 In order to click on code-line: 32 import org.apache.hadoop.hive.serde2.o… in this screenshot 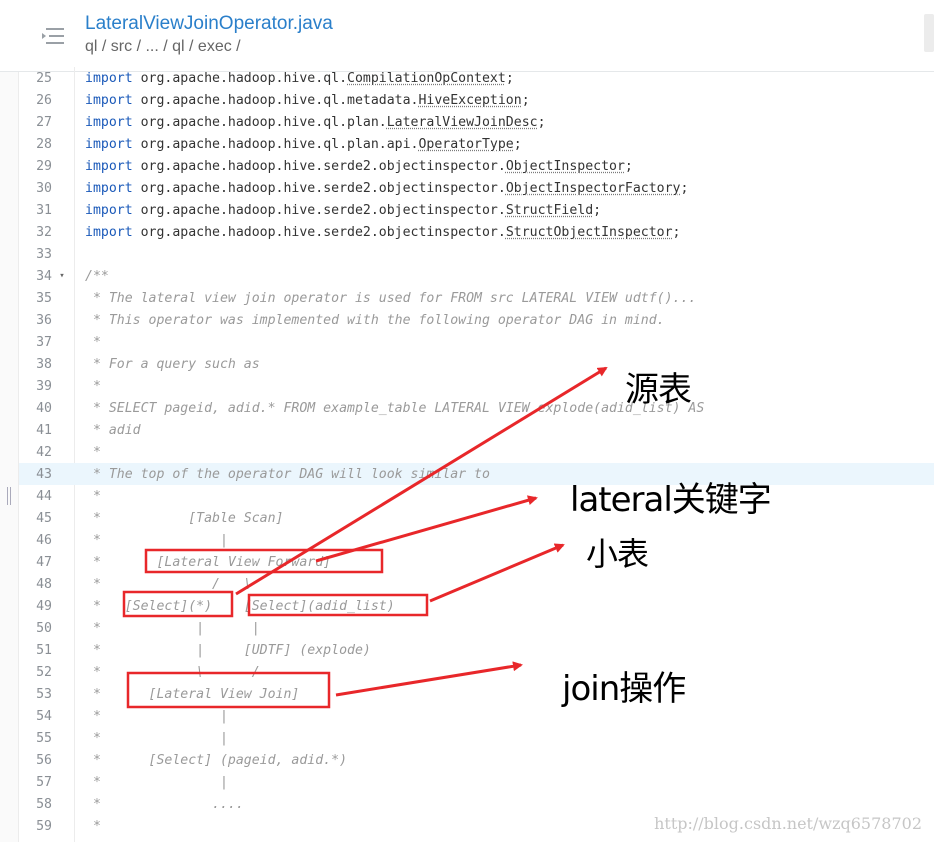, I will do `click(476, 232)`.